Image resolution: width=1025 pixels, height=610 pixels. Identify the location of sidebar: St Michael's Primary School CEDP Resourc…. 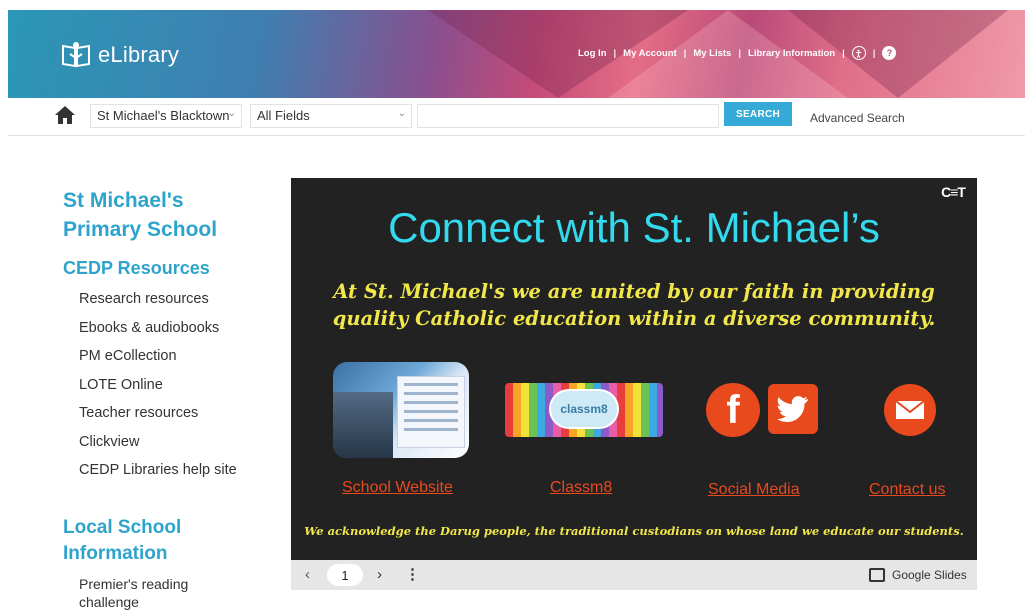
(163, 398).